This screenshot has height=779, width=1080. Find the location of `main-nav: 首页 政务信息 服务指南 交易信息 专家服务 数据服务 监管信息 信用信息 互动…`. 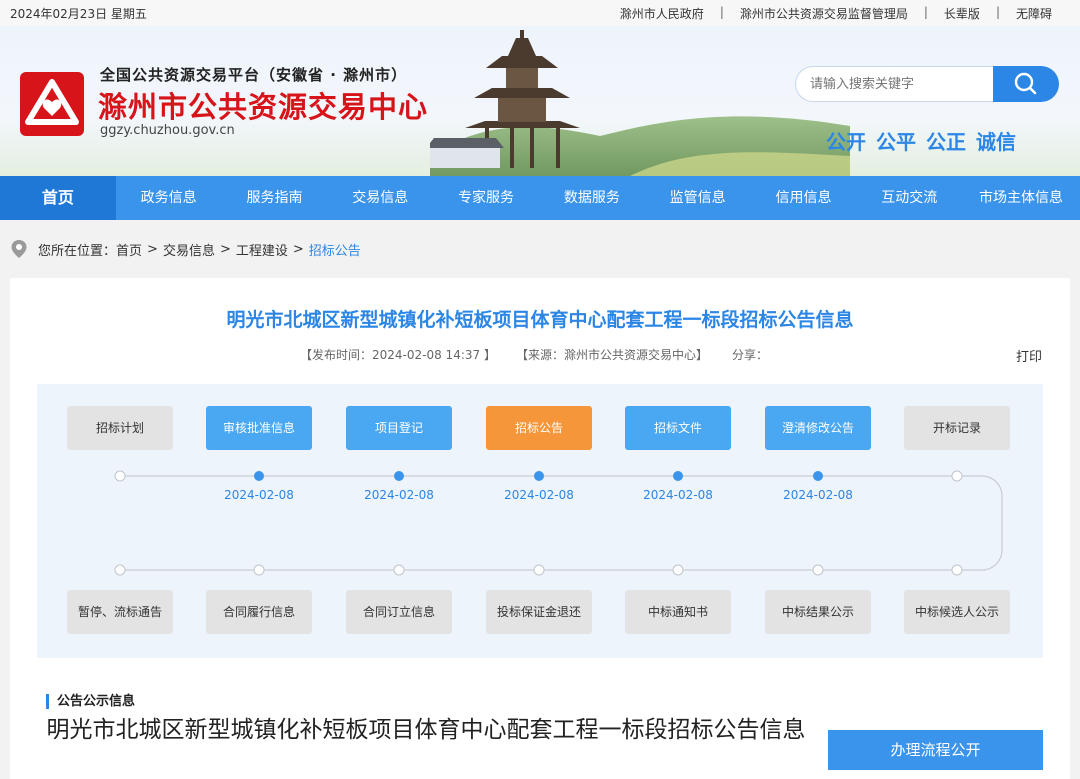

main-nav: 首页 政务信息 服务指南 交易信息 专家服务 数据服务 监管信息 信用信息 互动… is located at coordinates (540, 198).